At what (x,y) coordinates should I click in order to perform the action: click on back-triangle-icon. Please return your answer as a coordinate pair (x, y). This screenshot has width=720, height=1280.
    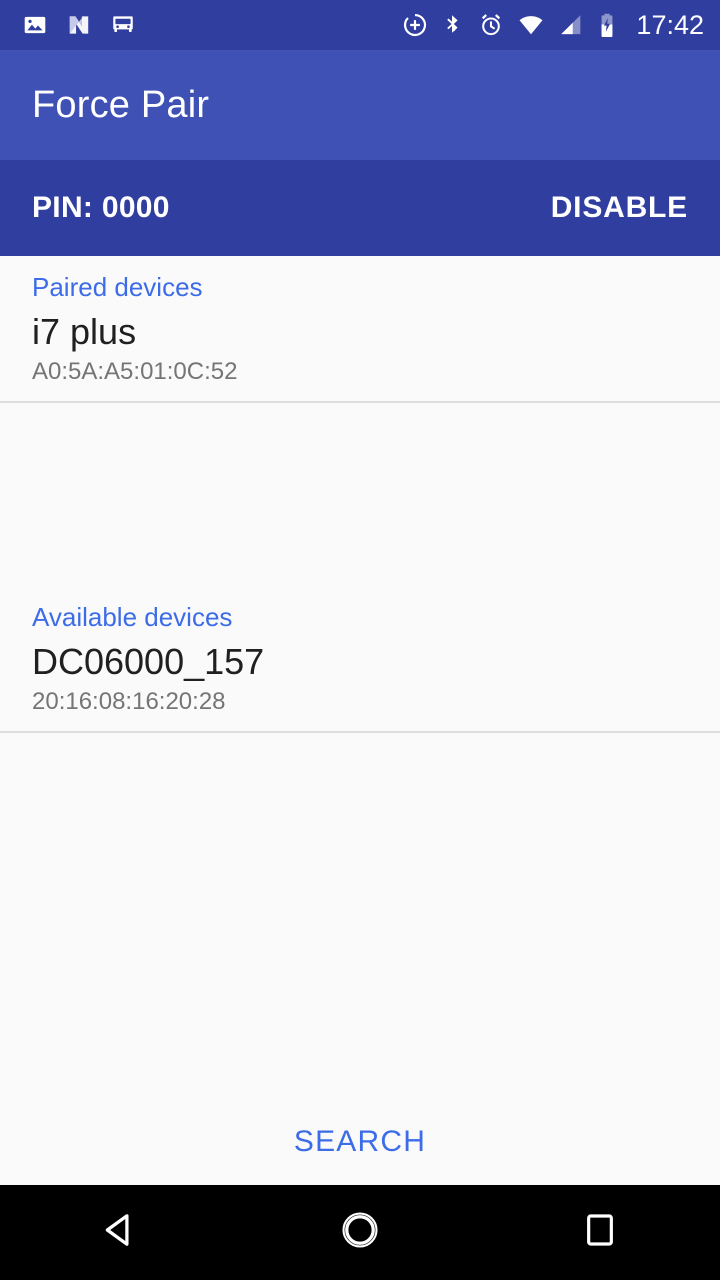
    Looking at the image, I should click on (120, 1232).